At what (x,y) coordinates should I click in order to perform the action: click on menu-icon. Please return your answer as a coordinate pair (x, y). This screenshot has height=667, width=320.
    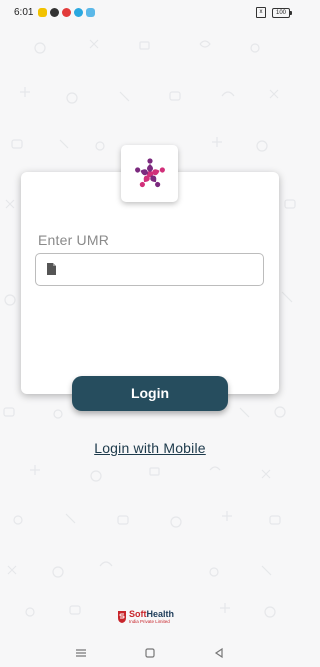
    Looking at the image, I should click on (81, 653).